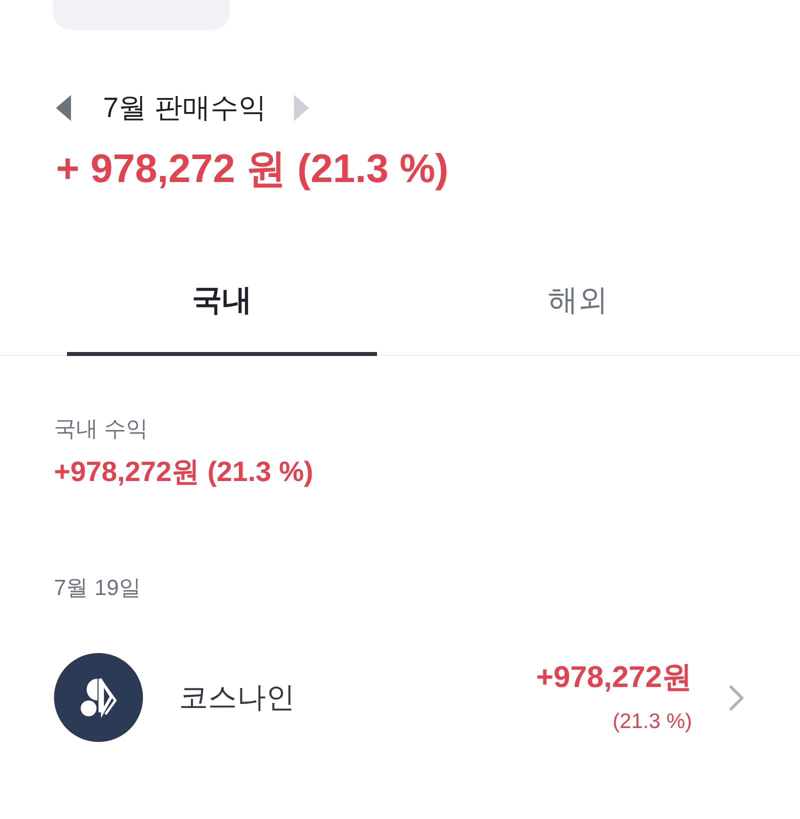 This screenshot has width=800, height=819. Describe the element at coordinates (98, 588) in the screenshot. I see `date-heading: 7월 19일` at that location.